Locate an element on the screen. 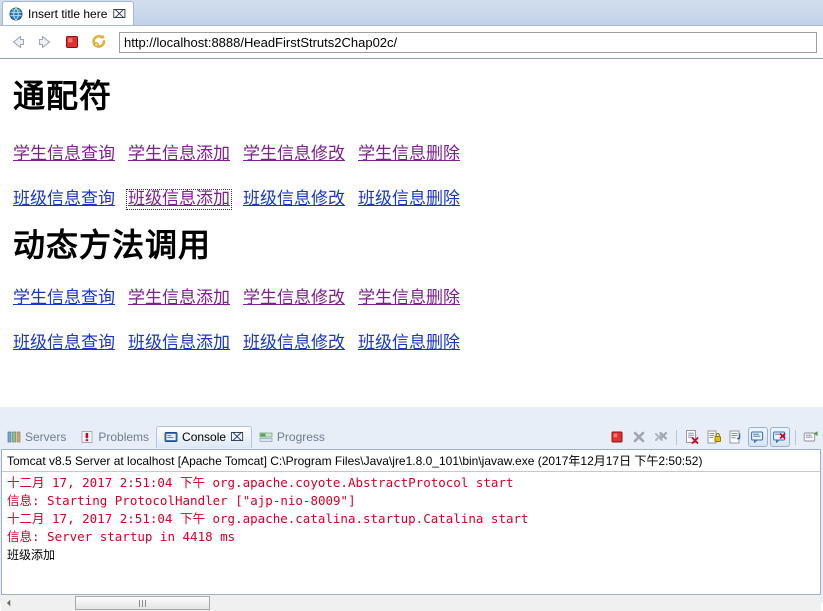  forward-icon is located at coordinates (45, 42).